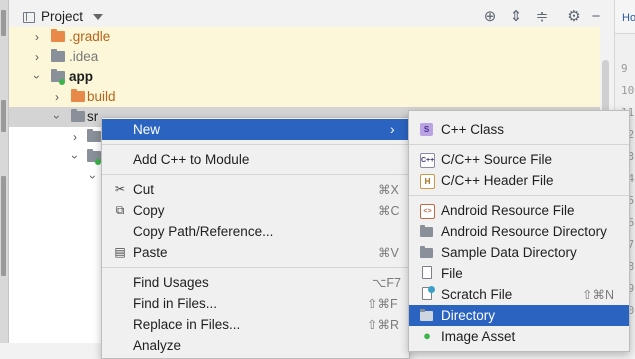 This screenshot has width=635, height=359. Describe the element at coordinates (157, 345) in the screenshot. I see `menu-item-label: Analyze` at that location.